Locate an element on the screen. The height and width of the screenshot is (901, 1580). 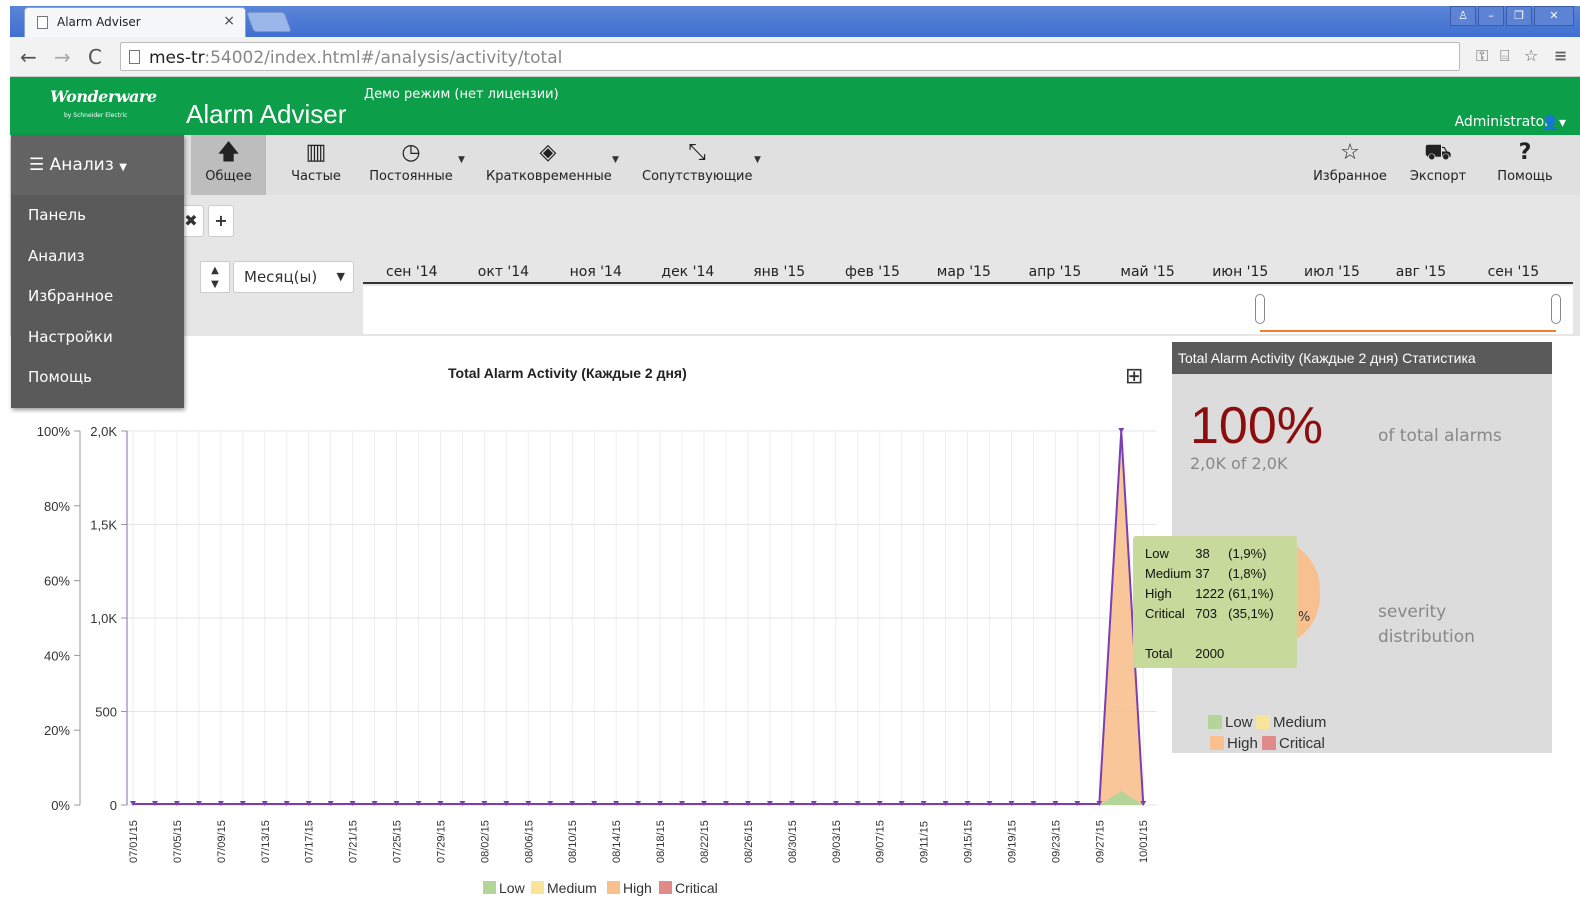
demo-mode-text: Демо режим (нет лицензии) is located at coordinates (461, 94).